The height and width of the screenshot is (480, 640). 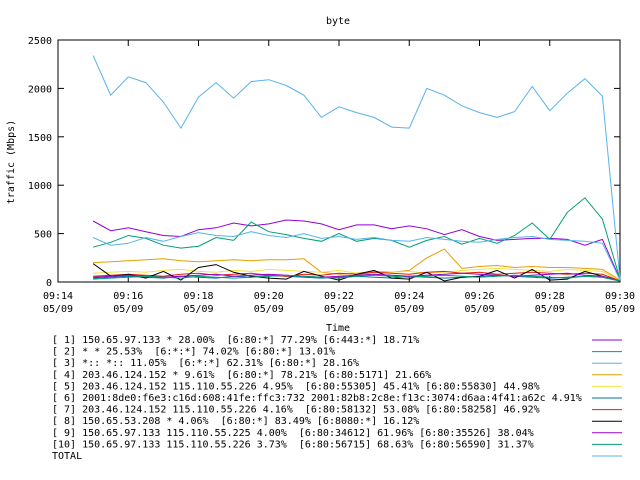 What do you see at coordinates (40, 186) in the screenshot?
I see `y-tick-label: 1000` at bounding box center [40, 186].